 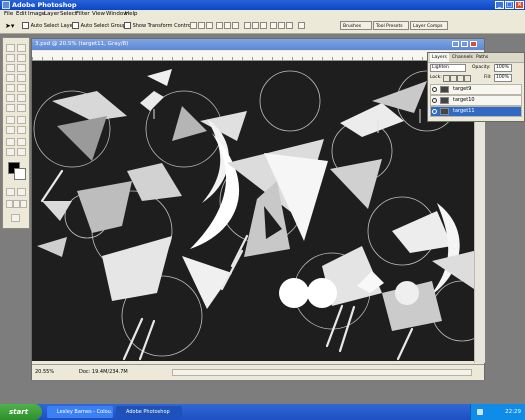 What do you see at coordinates (21, 412) in the screenshot?
I see `start-button: start` at bounding box center [21, 412].